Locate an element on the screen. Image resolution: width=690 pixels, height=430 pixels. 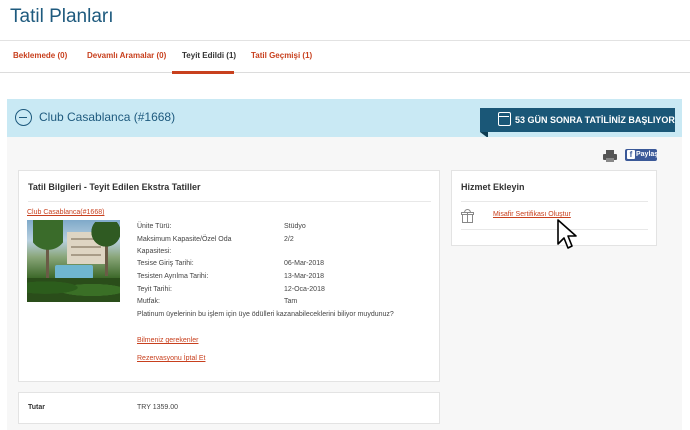
detail-value: 06-Mar-2018 is located at coordinates (304, 263).